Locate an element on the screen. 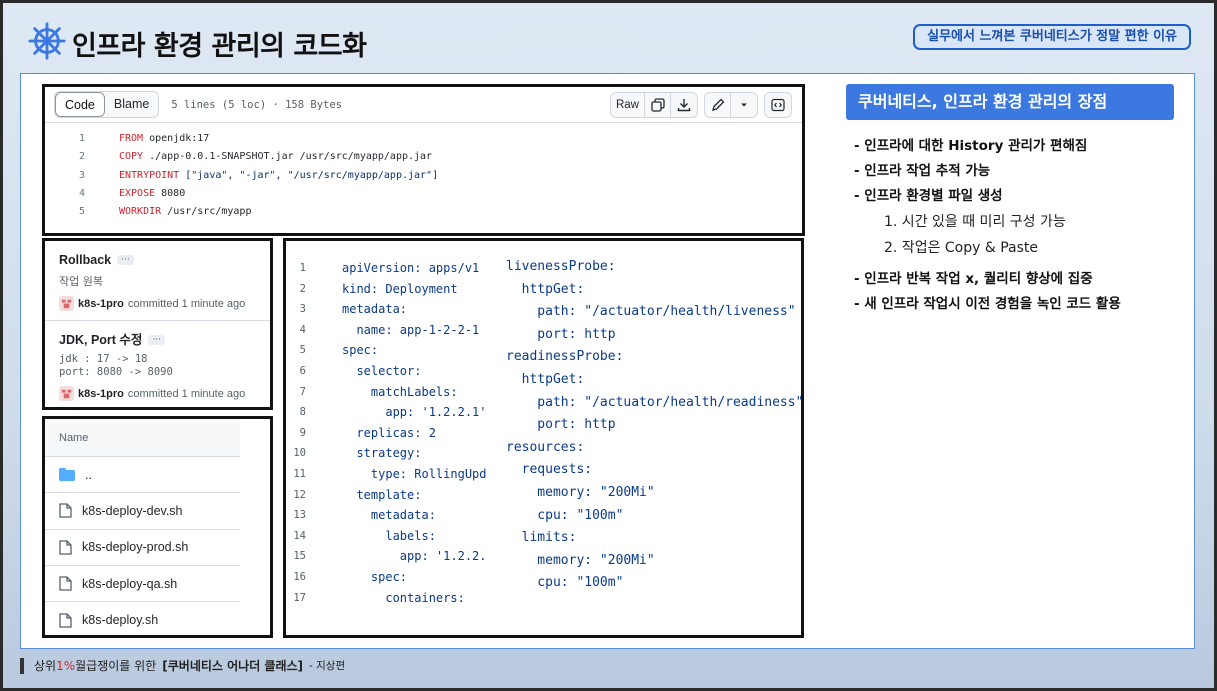  page-title: 인프라 환경 관리의 코드화 is located at coordinates (219, 46).